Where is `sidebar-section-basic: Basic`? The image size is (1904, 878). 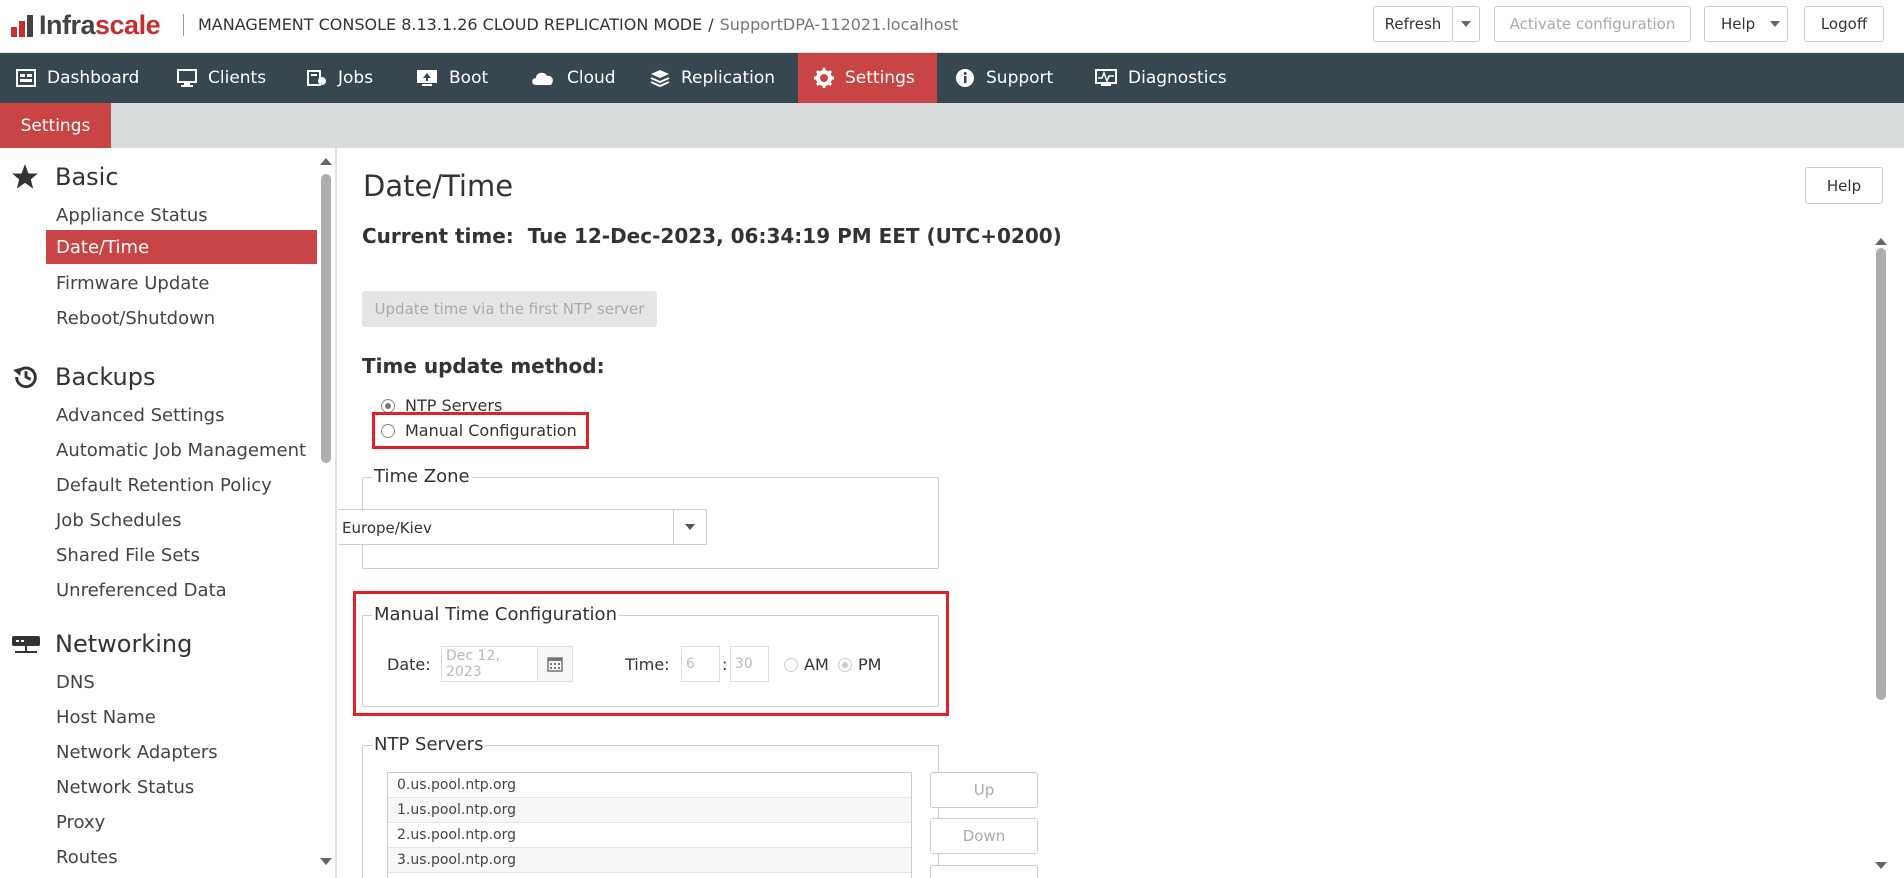
sidebar-section-basic: Basic is located at coordinates (159, 177).